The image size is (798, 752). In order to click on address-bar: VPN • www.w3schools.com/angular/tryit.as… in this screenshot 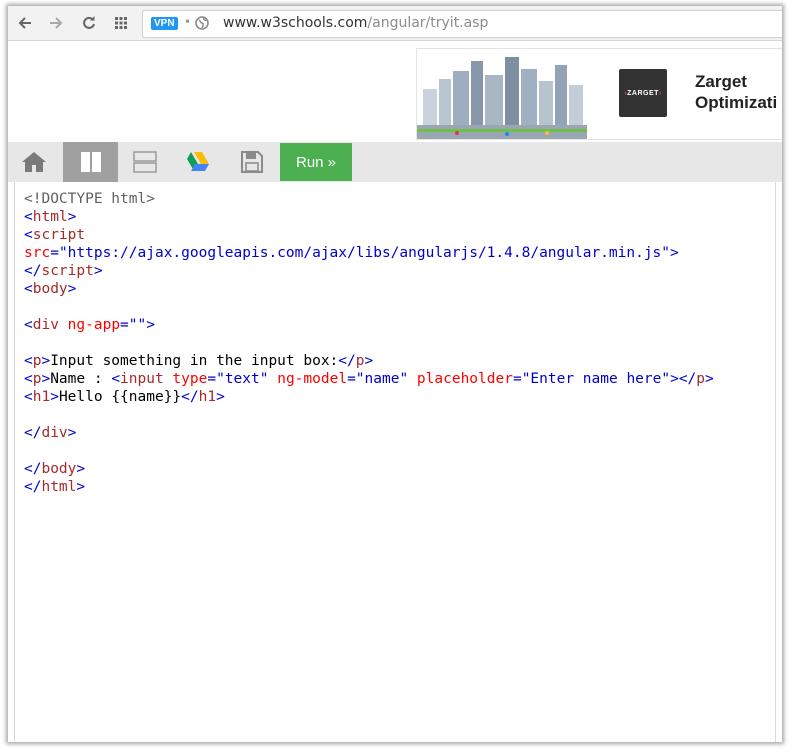, I will do `click(462, 24)`.